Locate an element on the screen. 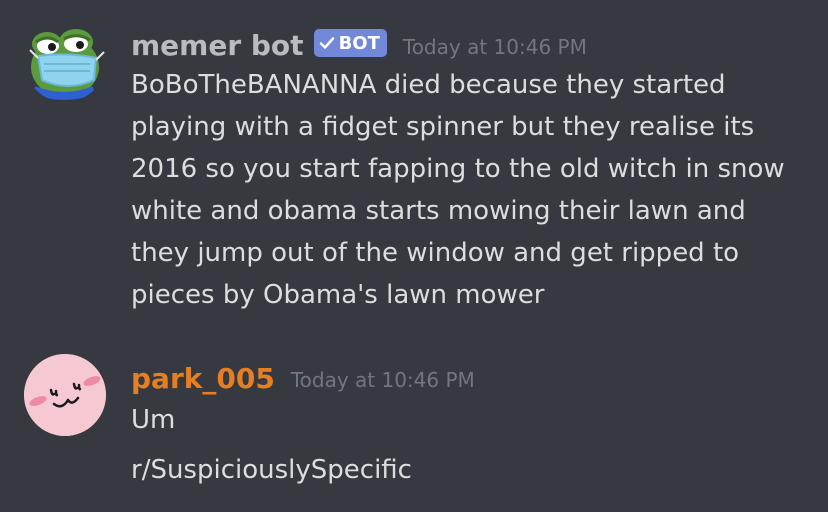  checkmark-icon is located at coordinates (326, 43).